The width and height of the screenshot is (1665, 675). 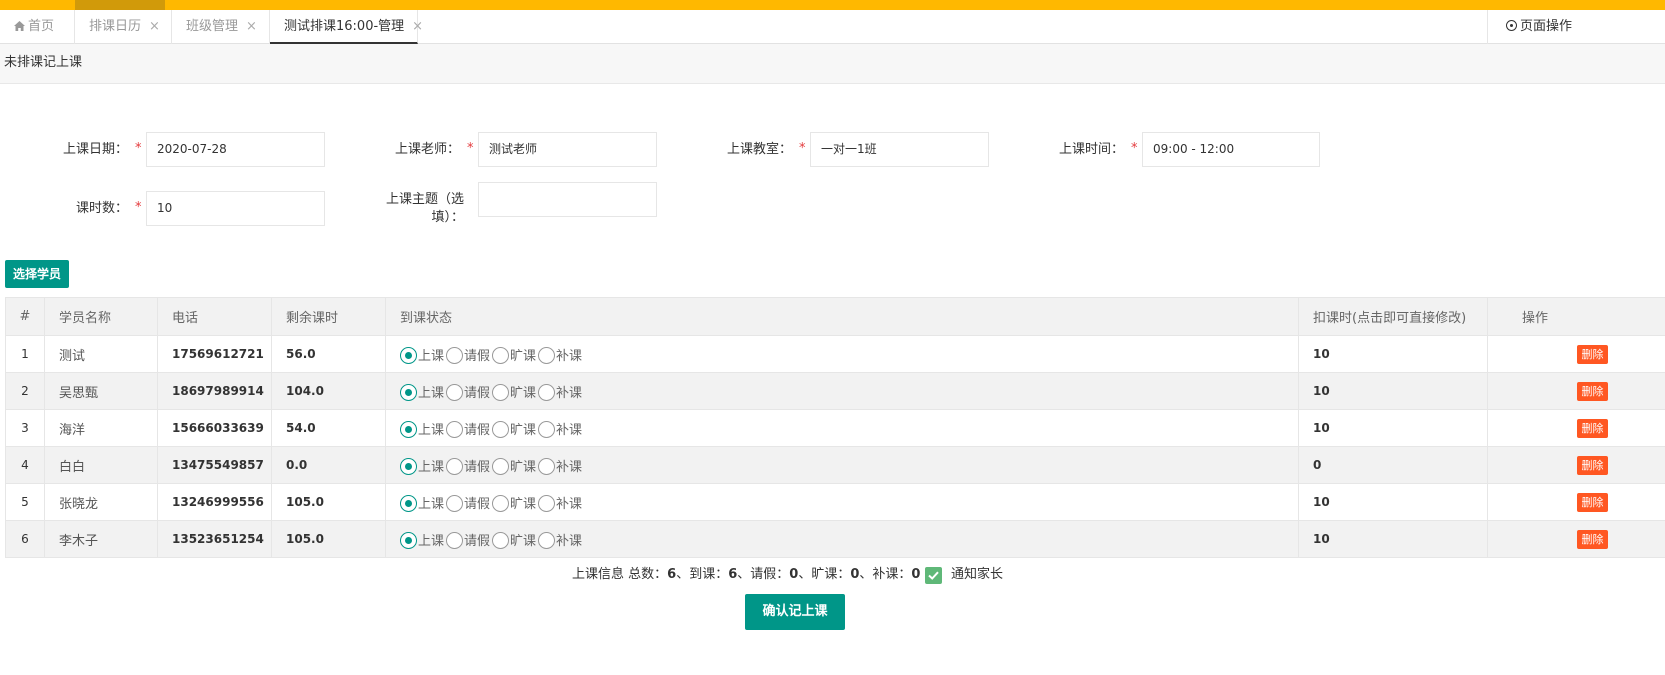 I want to click on student-phone: 17569612721, so click(x=214, y=354).